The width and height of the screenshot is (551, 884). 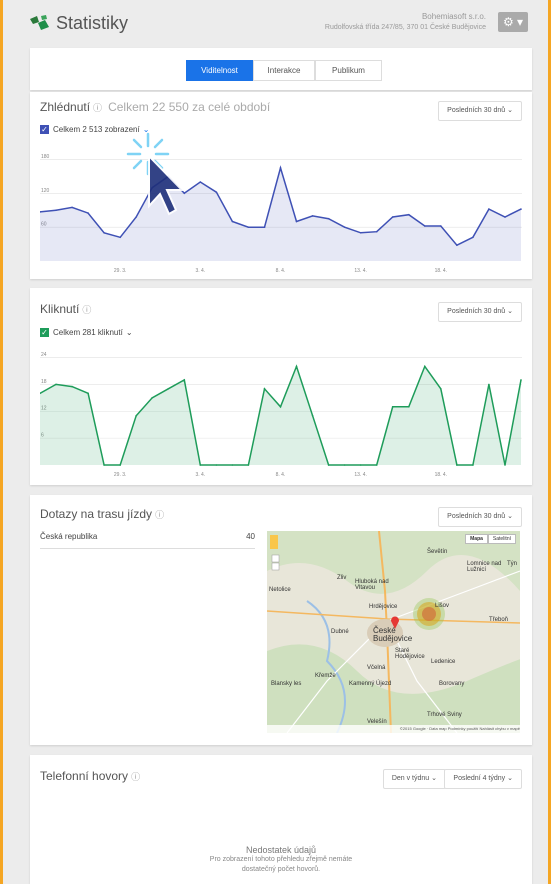 What do you see at coordinates (219, 70) in the screenshot?
I see `tab-visibility: Viditelnost` at bounding box center [219, 70].